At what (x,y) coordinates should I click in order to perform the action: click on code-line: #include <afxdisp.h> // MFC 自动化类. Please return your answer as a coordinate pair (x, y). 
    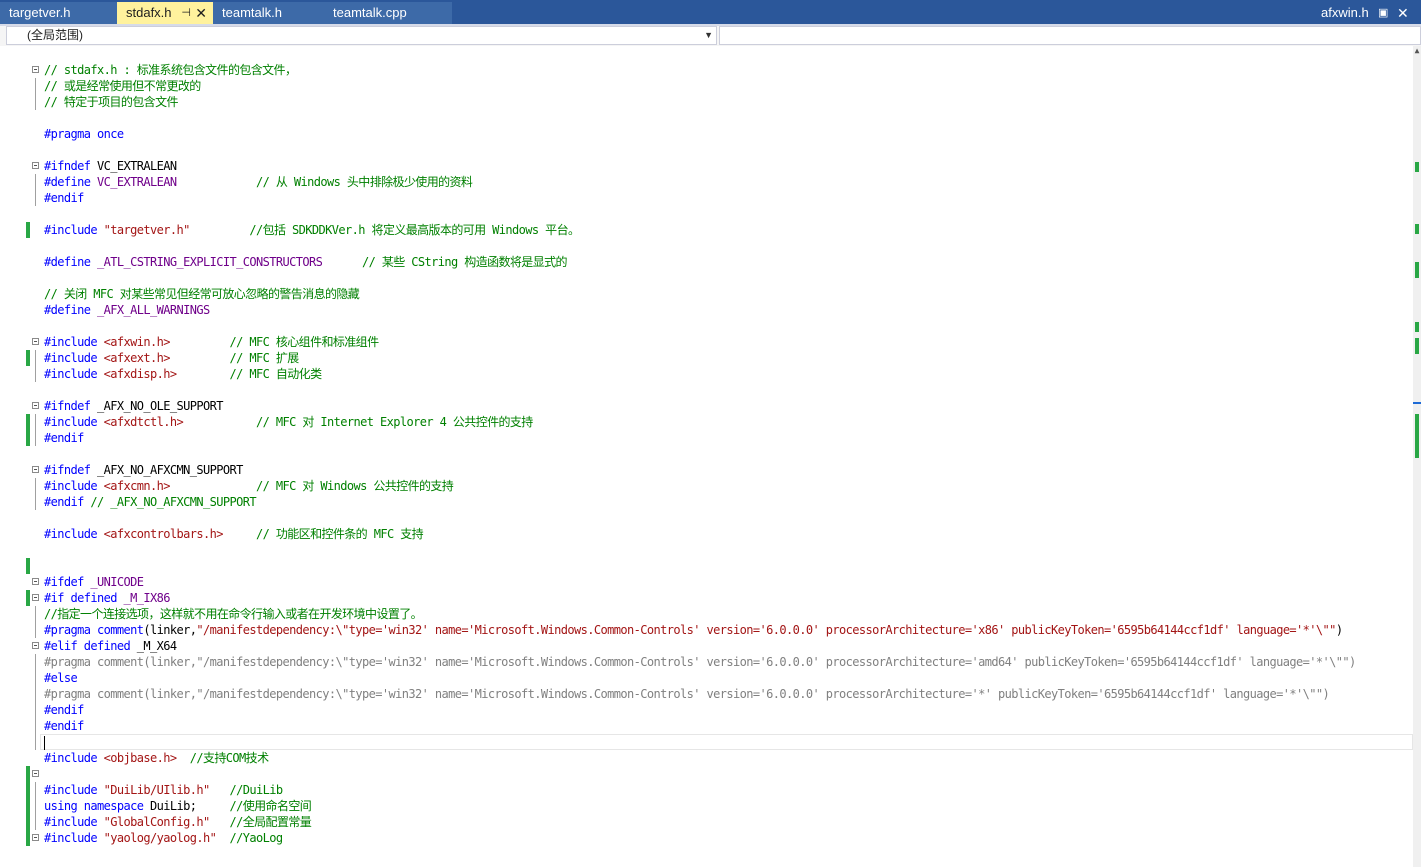
    Looking at the image, I should click on (706, 374).